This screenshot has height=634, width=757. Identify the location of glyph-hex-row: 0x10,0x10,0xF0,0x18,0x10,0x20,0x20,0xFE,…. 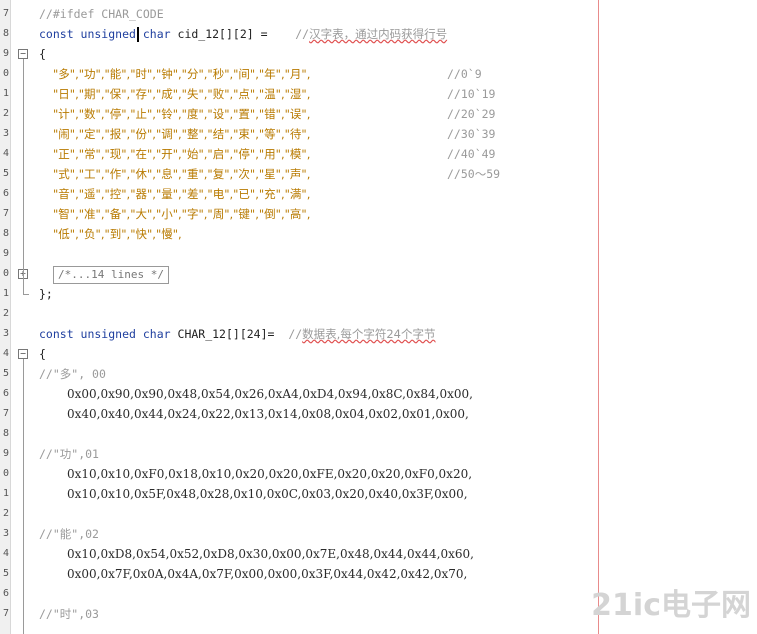
(270, 474).